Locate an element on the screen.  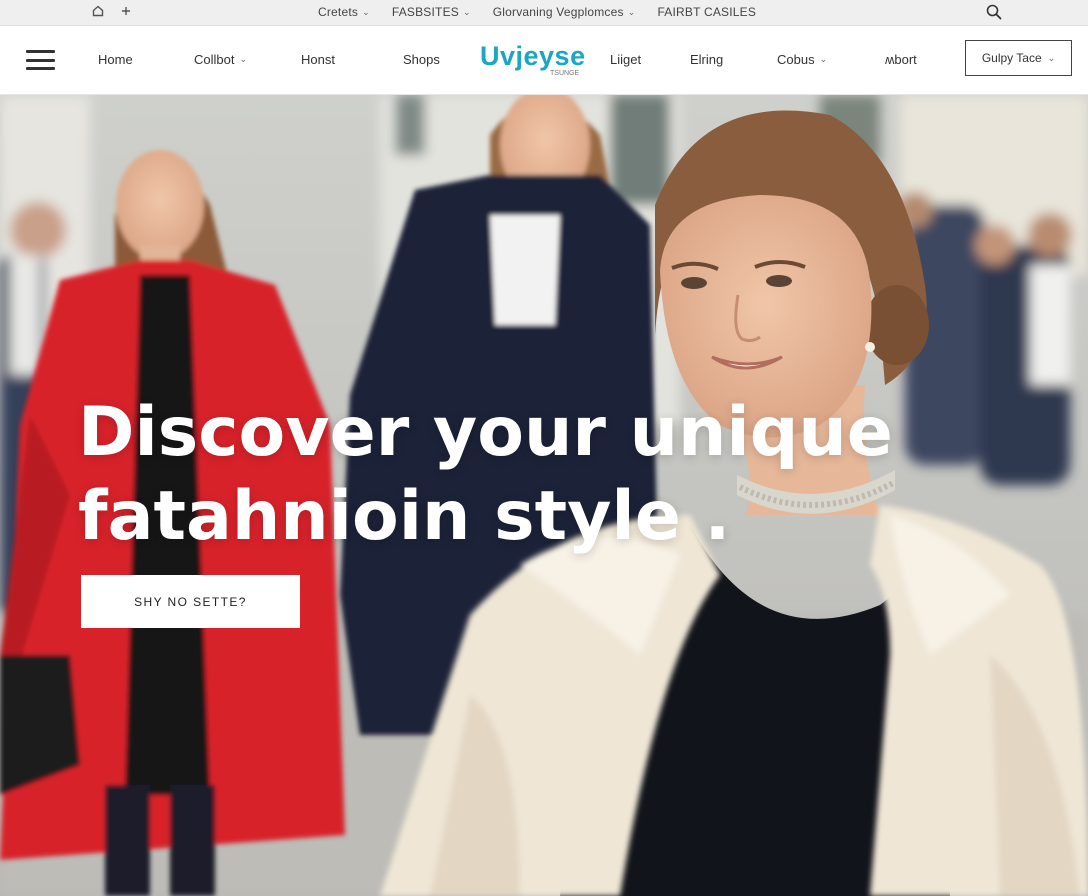
logo-text: Uvjeyse is located at coordinates (533, 56).